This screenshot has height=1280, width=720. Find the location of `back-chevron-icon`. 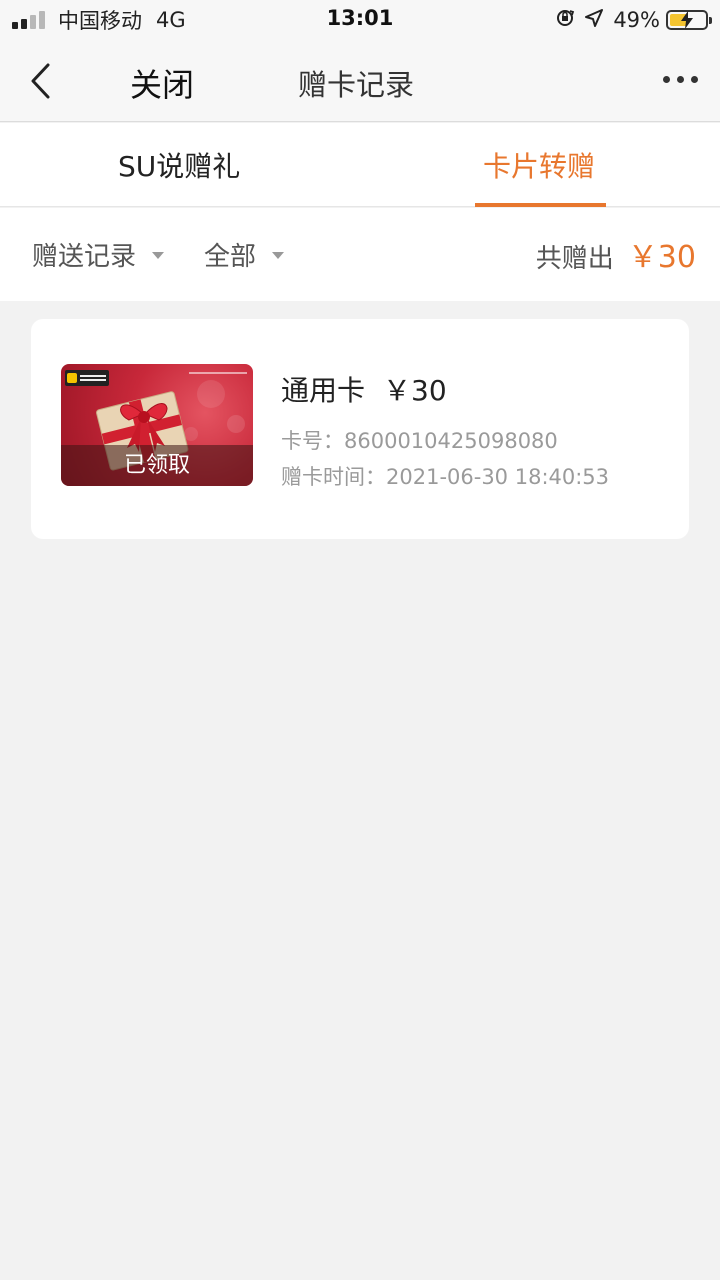

back-chevron-icon is located at coordinates (42, 81).